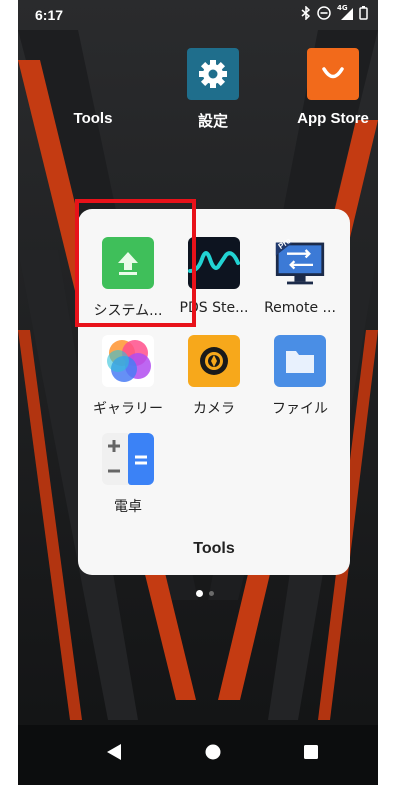  I want to click on page-dot-inactive, so click(211, 593).